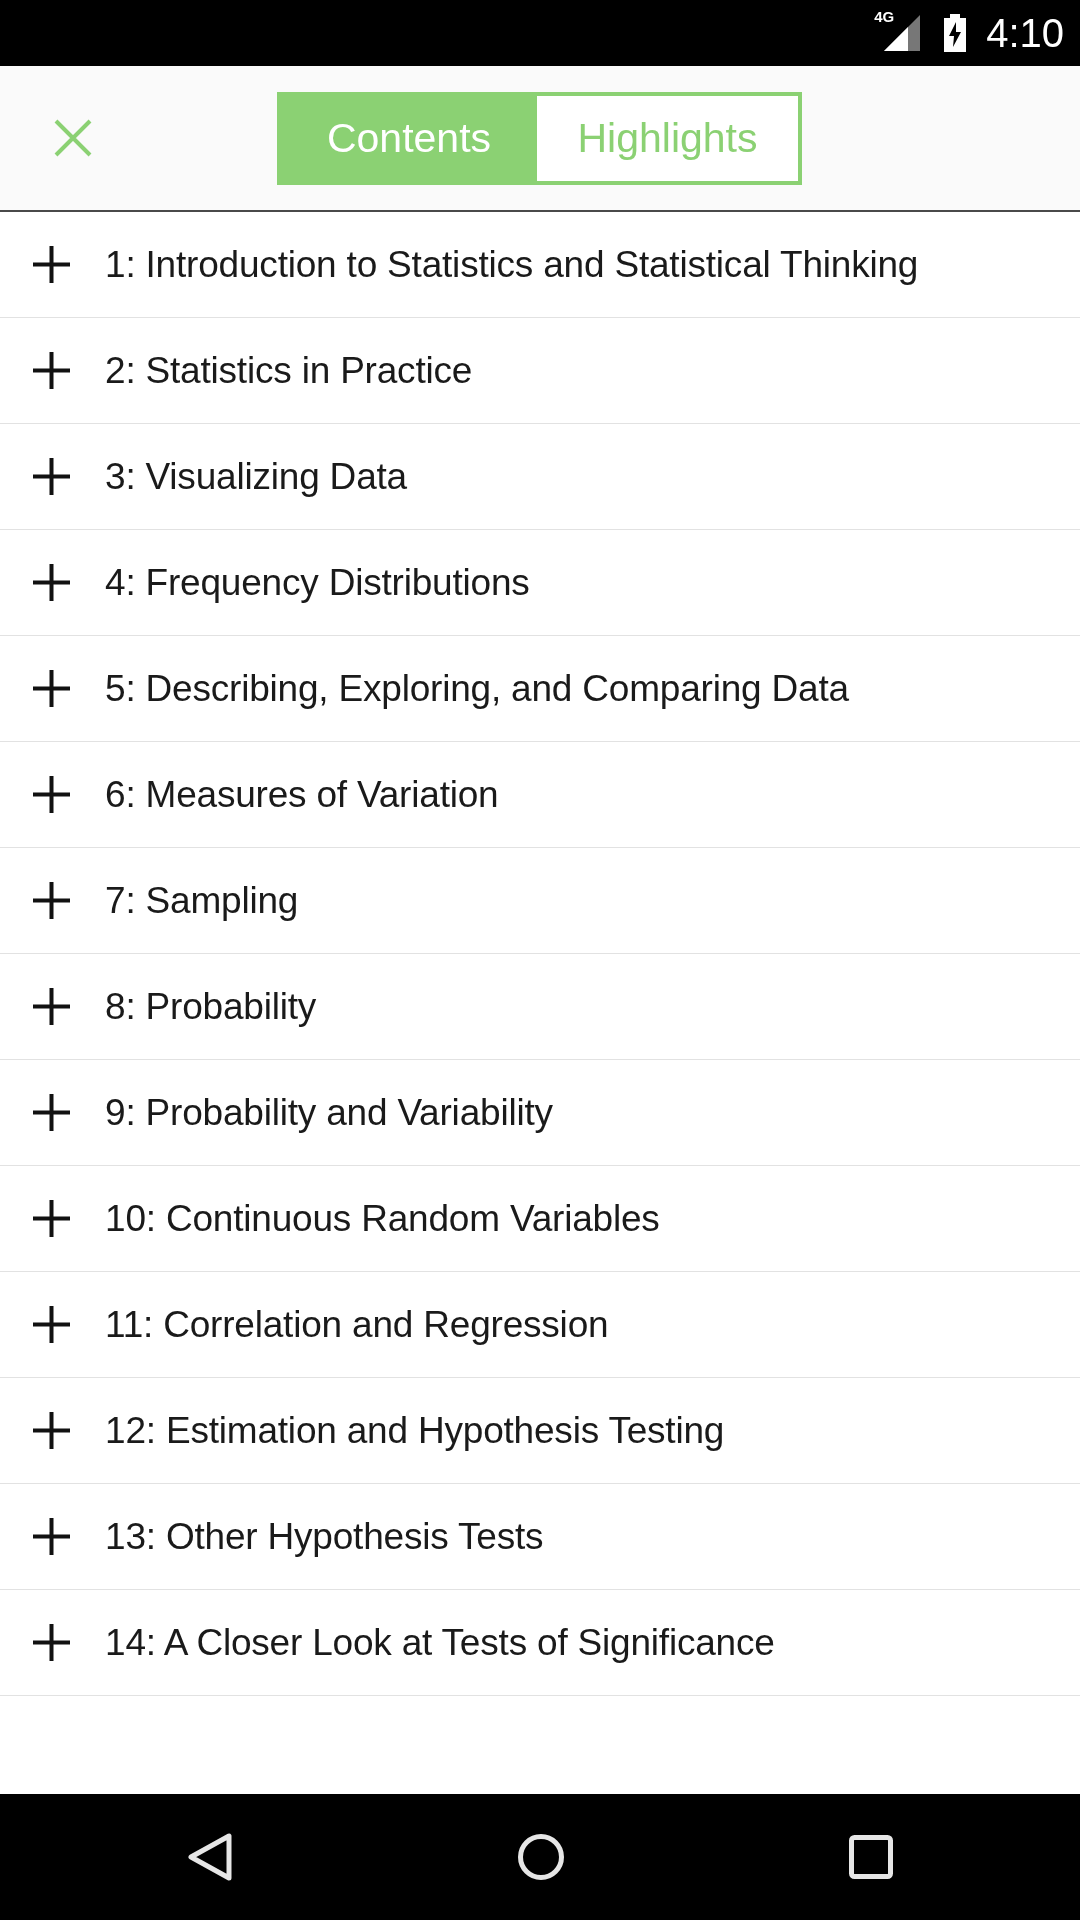 This screenshot has width=1080, height=1920. I want to click on chapter-title: 1: Introduction to Statistics and Statistical Thinking, so click(512, 264).